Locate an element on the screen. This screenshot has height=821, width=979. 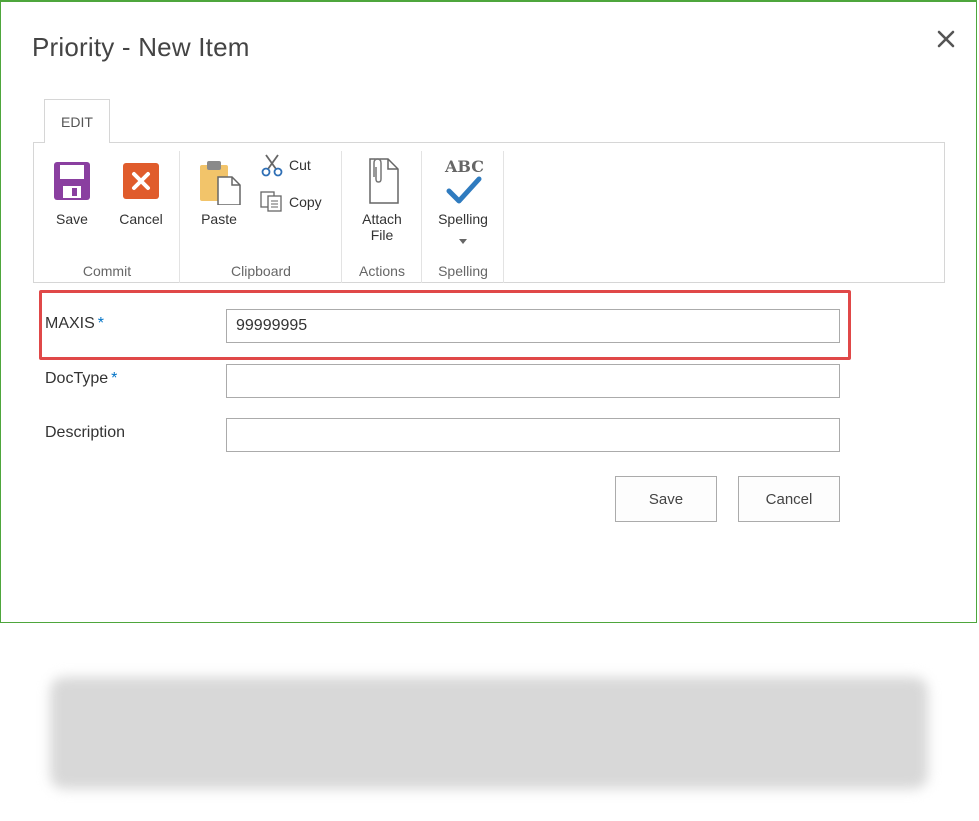
ribbon-copy-label: Copy is located at coordinates (305, 202).